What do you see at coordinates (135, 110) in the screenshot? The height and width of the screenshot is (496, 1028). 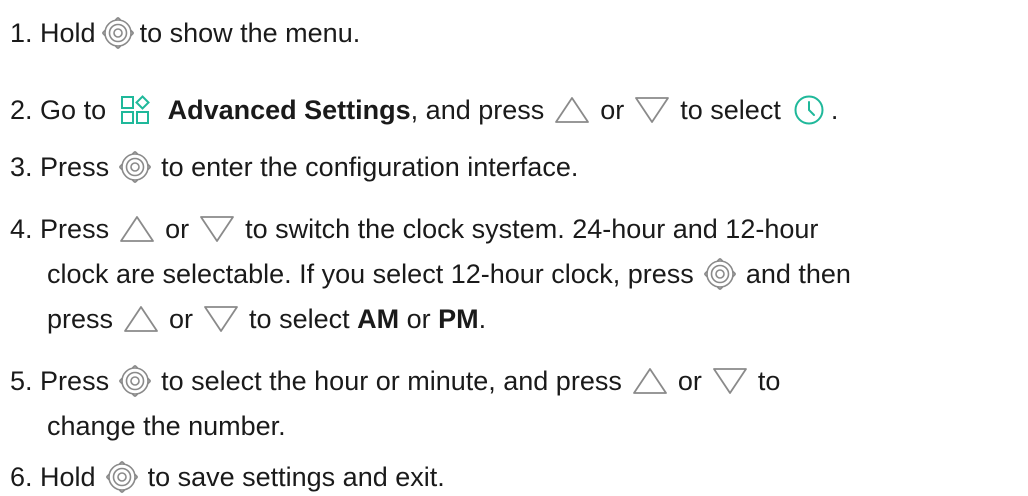 I see `advanced-settings-icon` at bounding box center [135, 110].